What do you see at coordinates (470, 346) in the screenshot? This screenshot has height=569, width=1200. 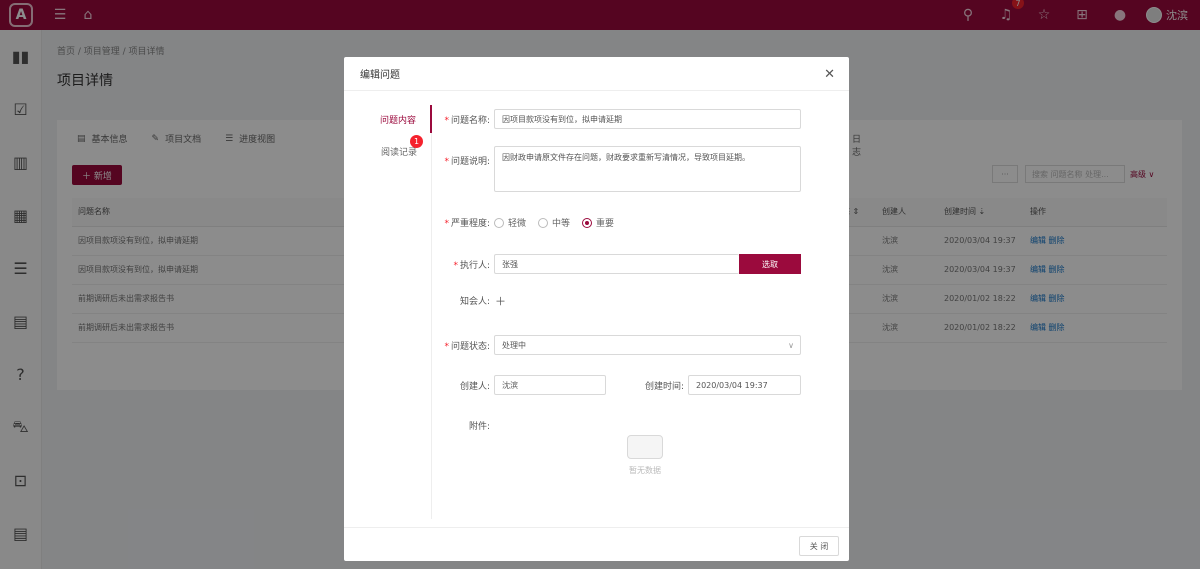 I see `status-label: 问题状态:` at bounding box center [470, 346].